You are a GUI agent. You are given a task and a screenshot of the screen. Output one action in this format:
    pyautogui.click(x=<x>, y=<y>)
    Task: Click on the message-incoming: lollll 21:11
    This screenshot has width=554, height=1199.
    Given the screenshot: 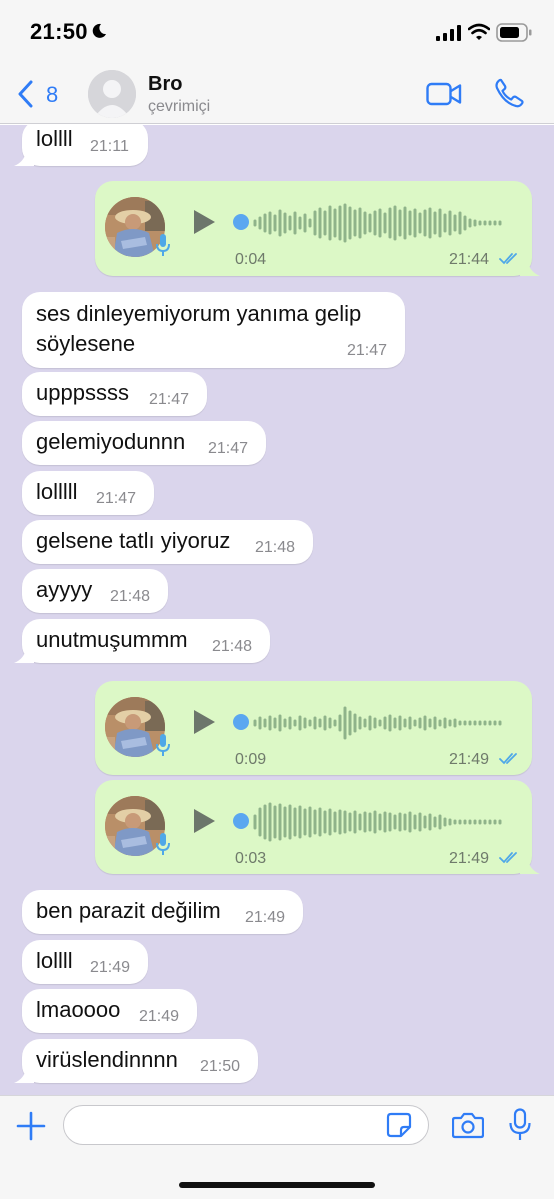 What is the action you would take?
    pyautogui.click(x=85, y=145)
    